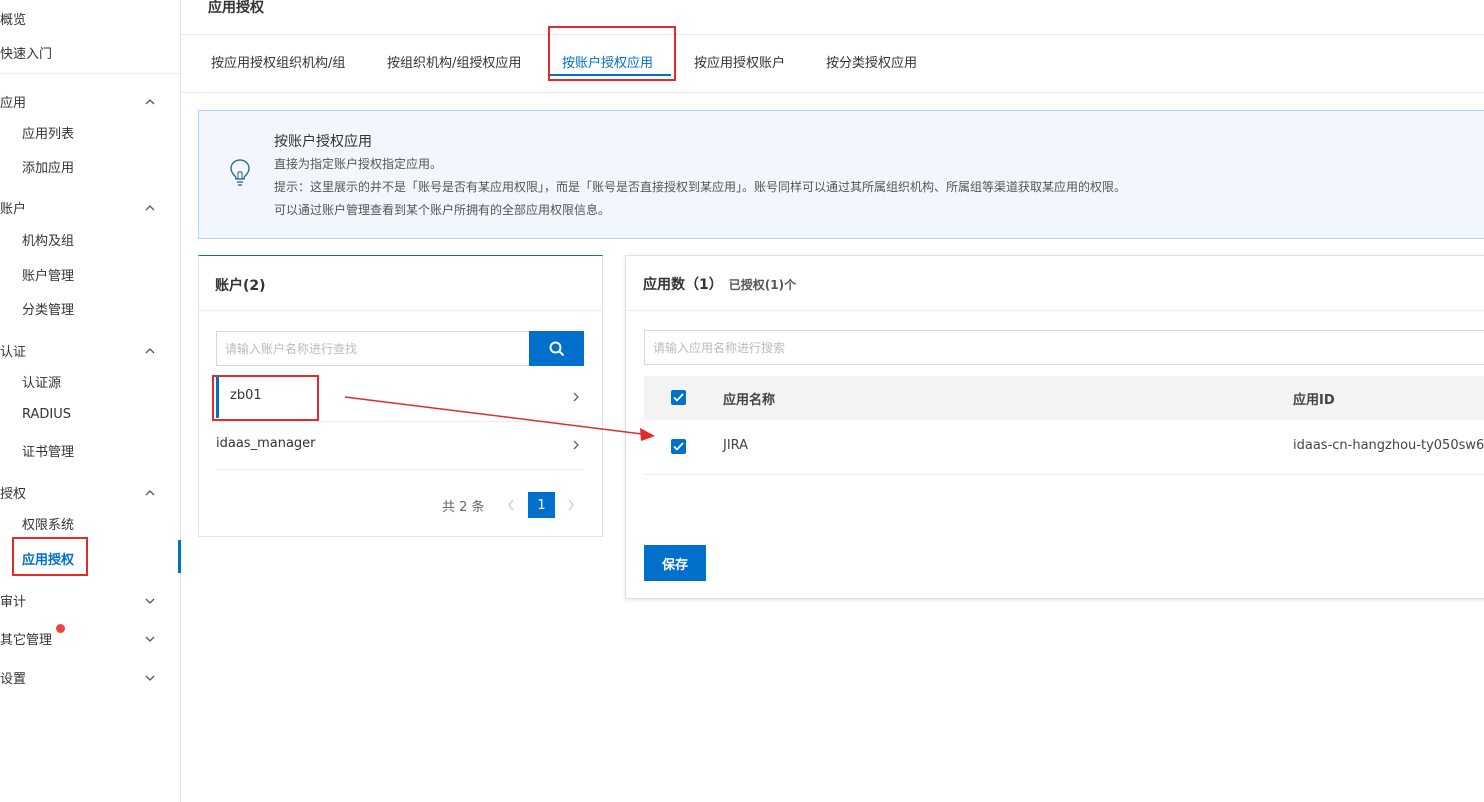  What do you see at coordinates (265, 398) in the screenshot?
I see `annotation-box-account` at bounding box center [265, 398].